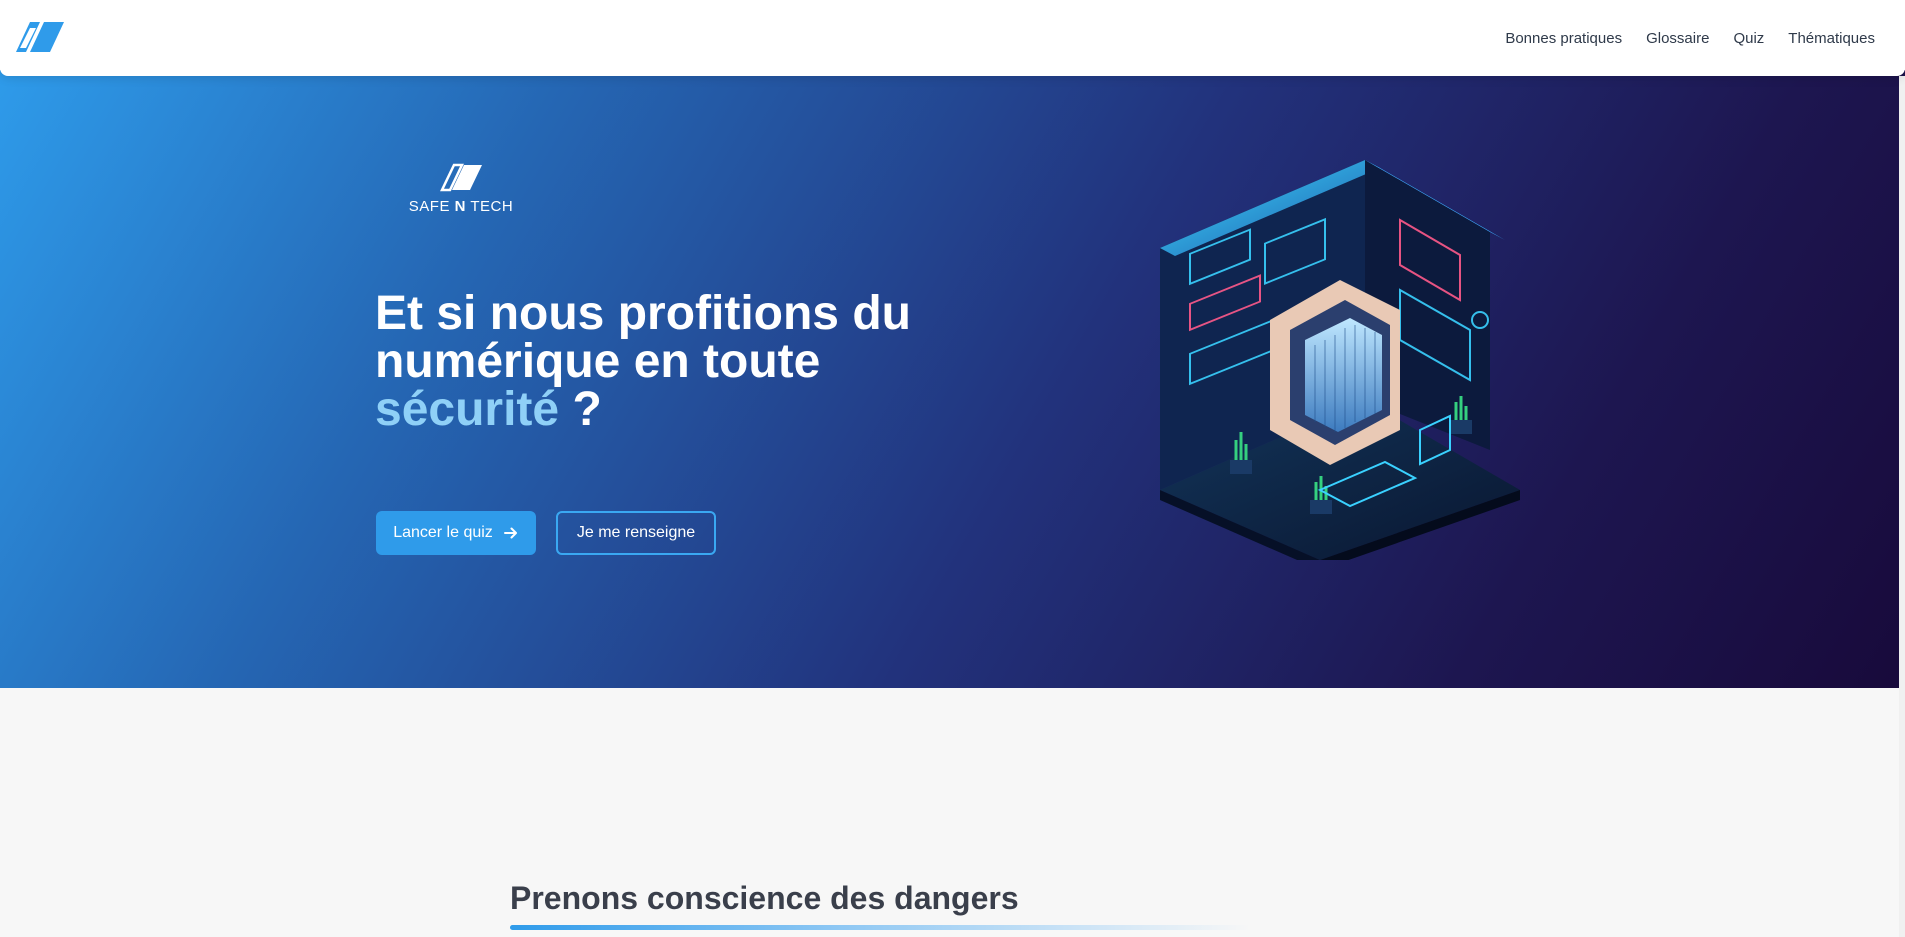  What do you see at coordinates (598, 361) in the screenshot?
I see `headline-line-2: numérique en toute` at bounding box center [598, 361].